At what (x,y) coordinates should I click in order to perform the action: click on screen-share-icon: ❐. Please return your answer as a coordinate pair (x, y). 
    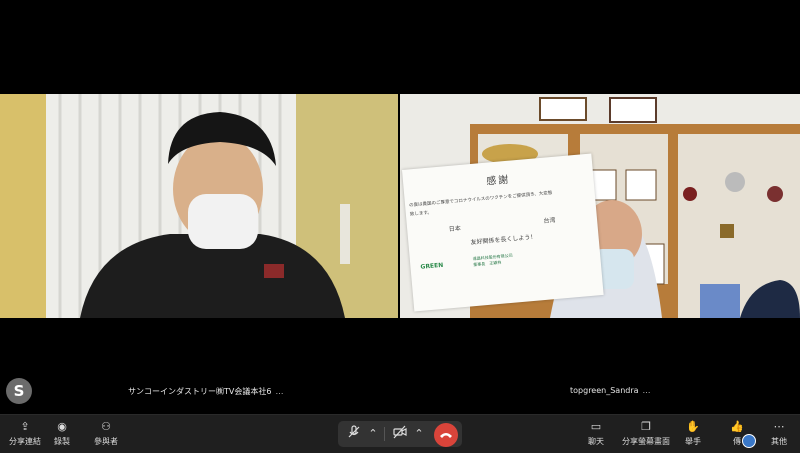
    Looking at the image, I should click on (646, 426).